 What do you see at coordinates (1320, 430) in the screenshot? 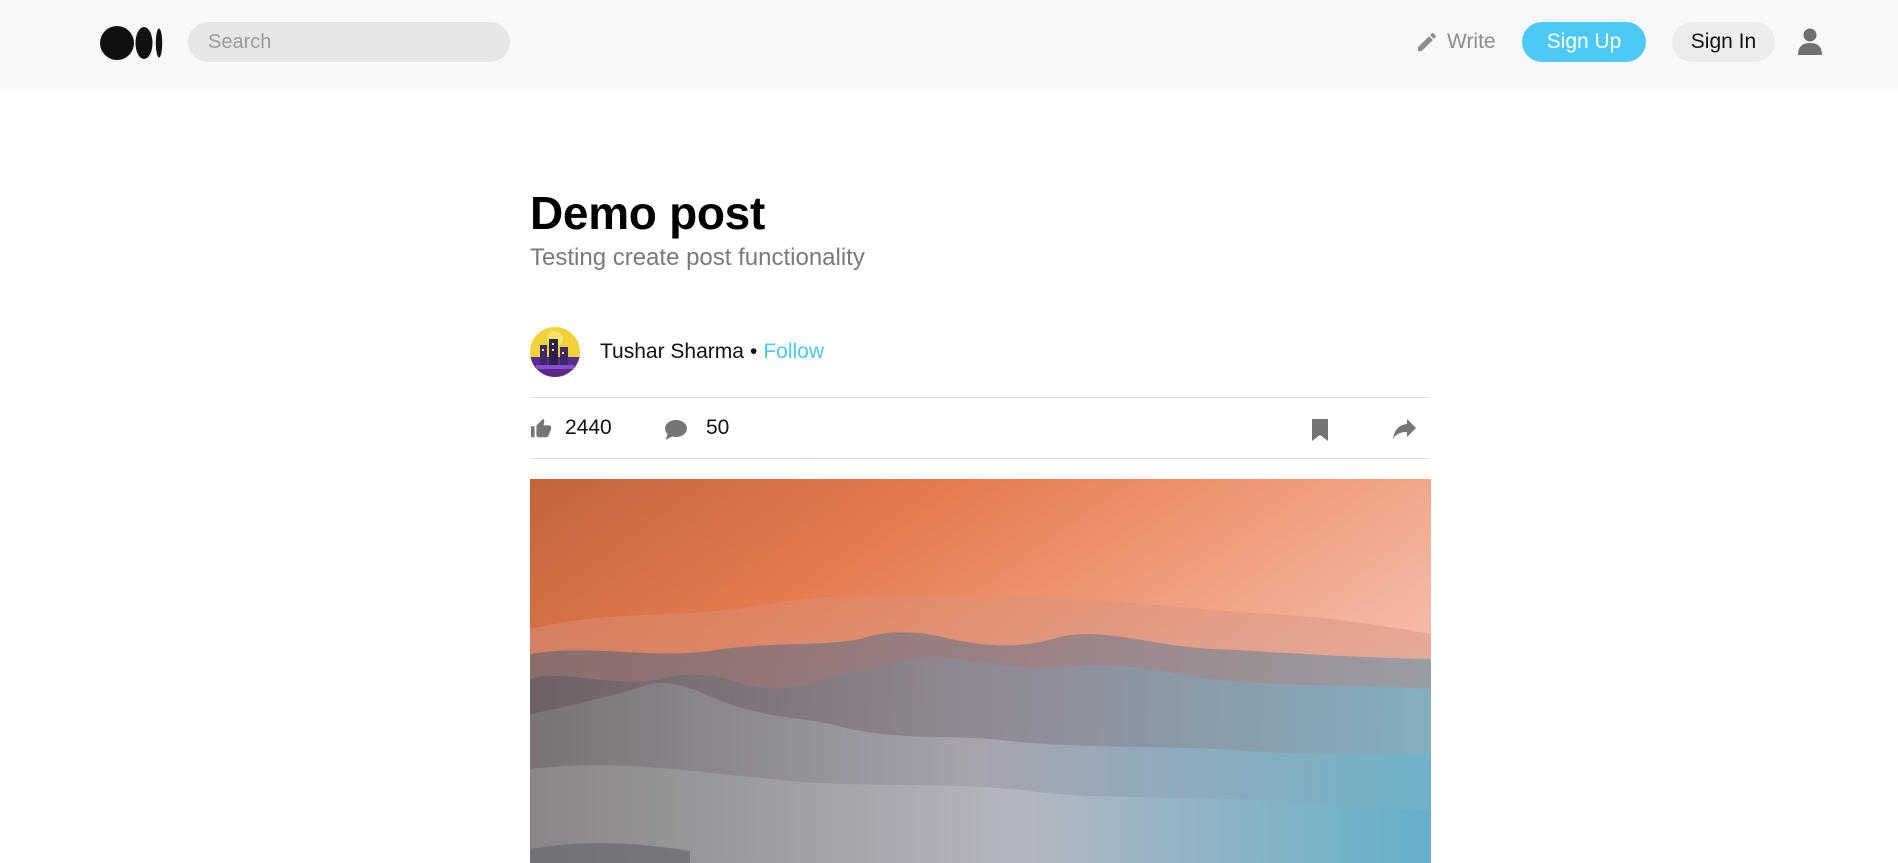
I see `bookmark-icon` at bounding box center [1320, 430].